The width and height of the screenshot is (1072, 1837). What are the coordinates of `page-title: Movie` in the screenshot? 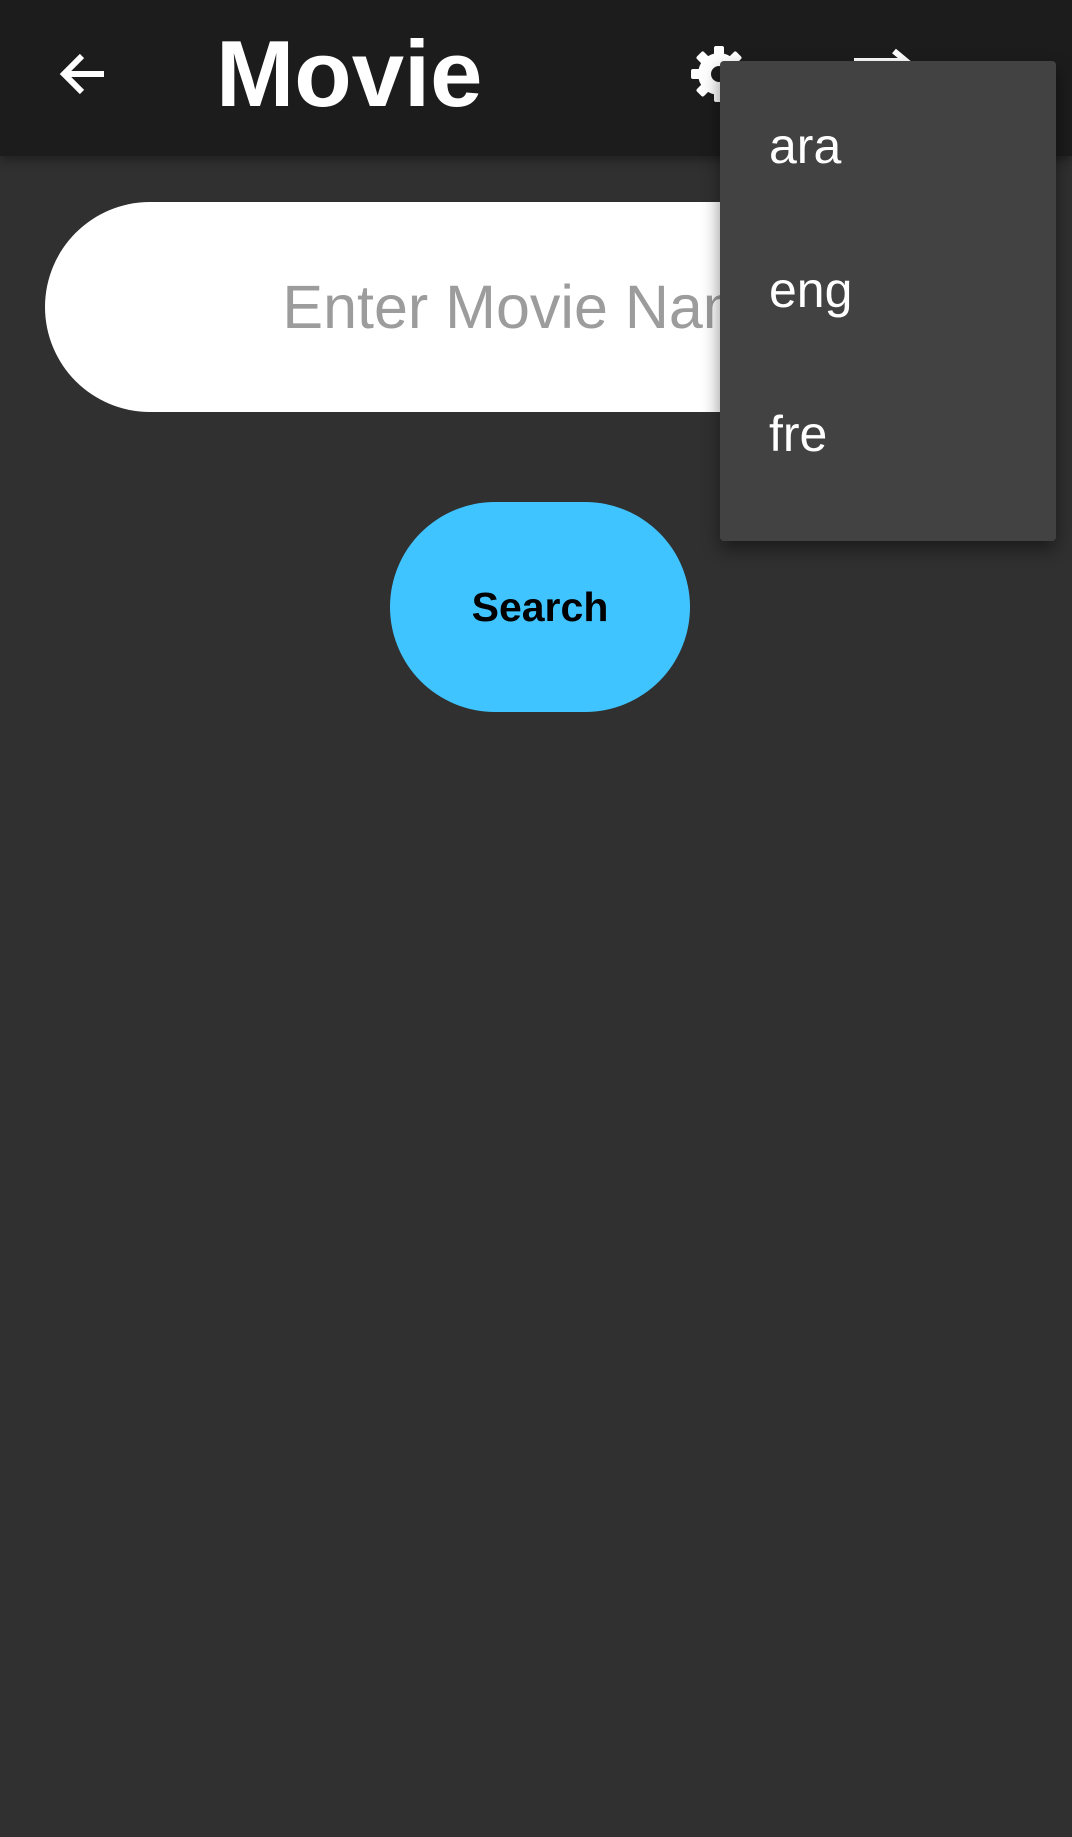 It's located at (349, 73).